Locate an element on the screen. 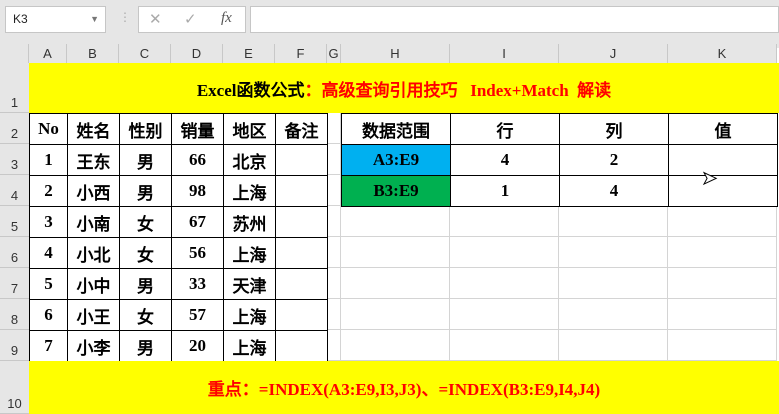 This screenshot has width=779, height=414. column-header-E: E is located at coordinates (249, 53).